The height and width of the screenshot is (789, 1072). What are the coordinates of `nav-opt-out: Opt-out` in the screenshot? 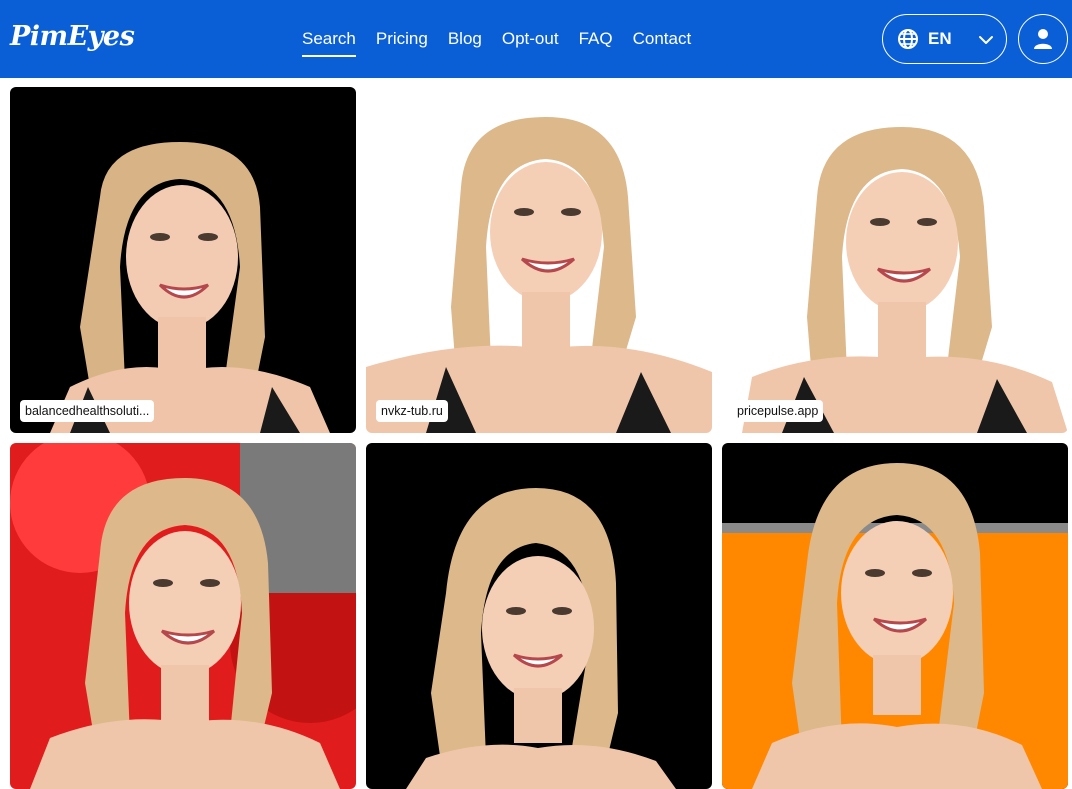 It's located at (530, 40).